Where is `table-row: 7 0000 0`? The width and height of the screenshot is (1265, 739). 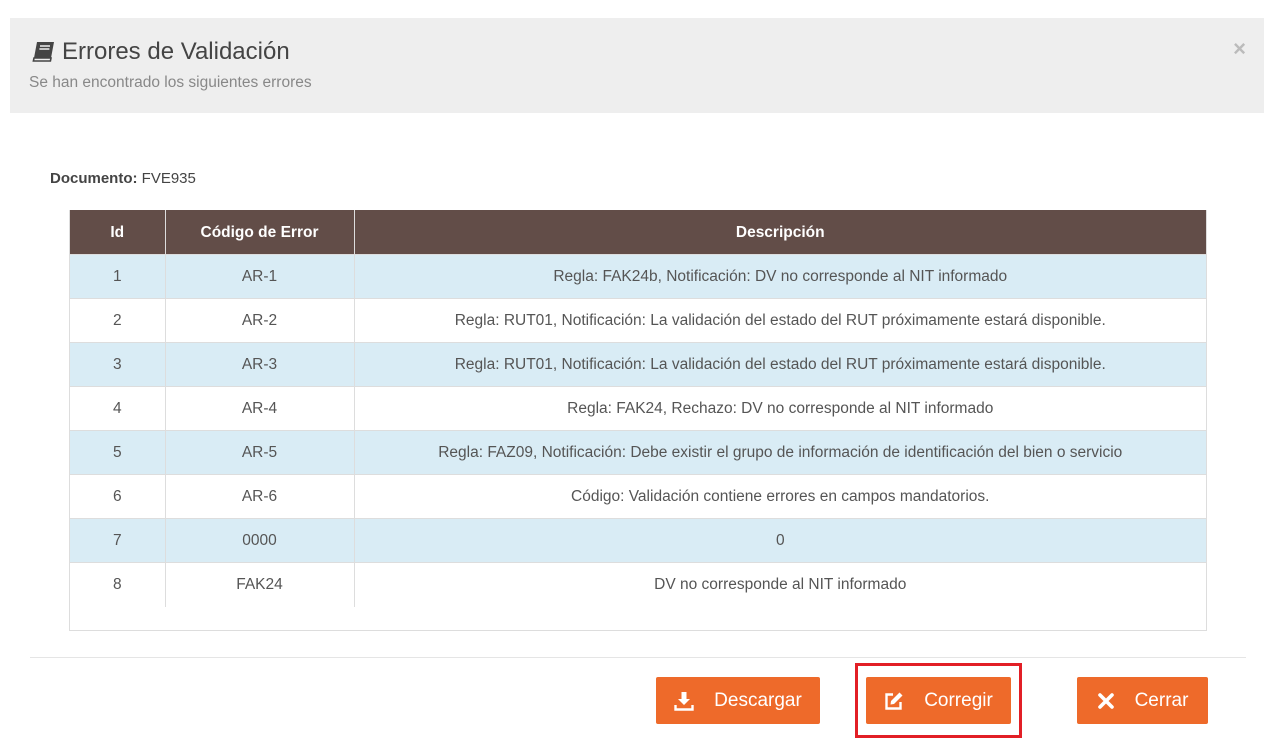 table-row: 7 0000 0 is located at coordinates (638, 540).